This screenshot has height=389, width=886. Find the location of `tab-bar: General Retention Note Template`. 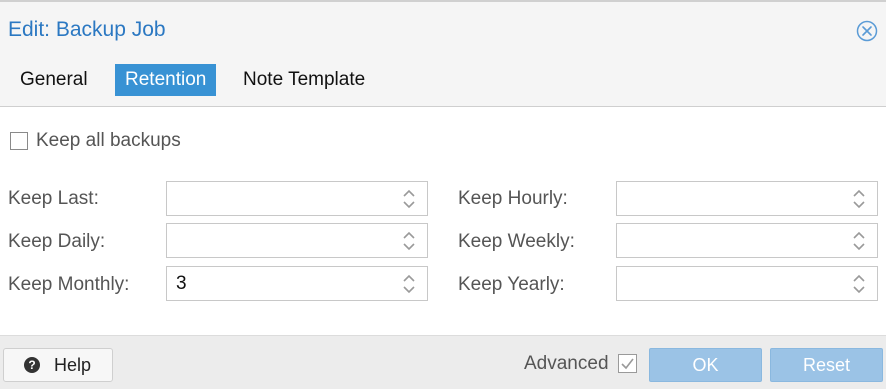

tab-bar: General Retention Note Template is located at coordinates (443, 82).